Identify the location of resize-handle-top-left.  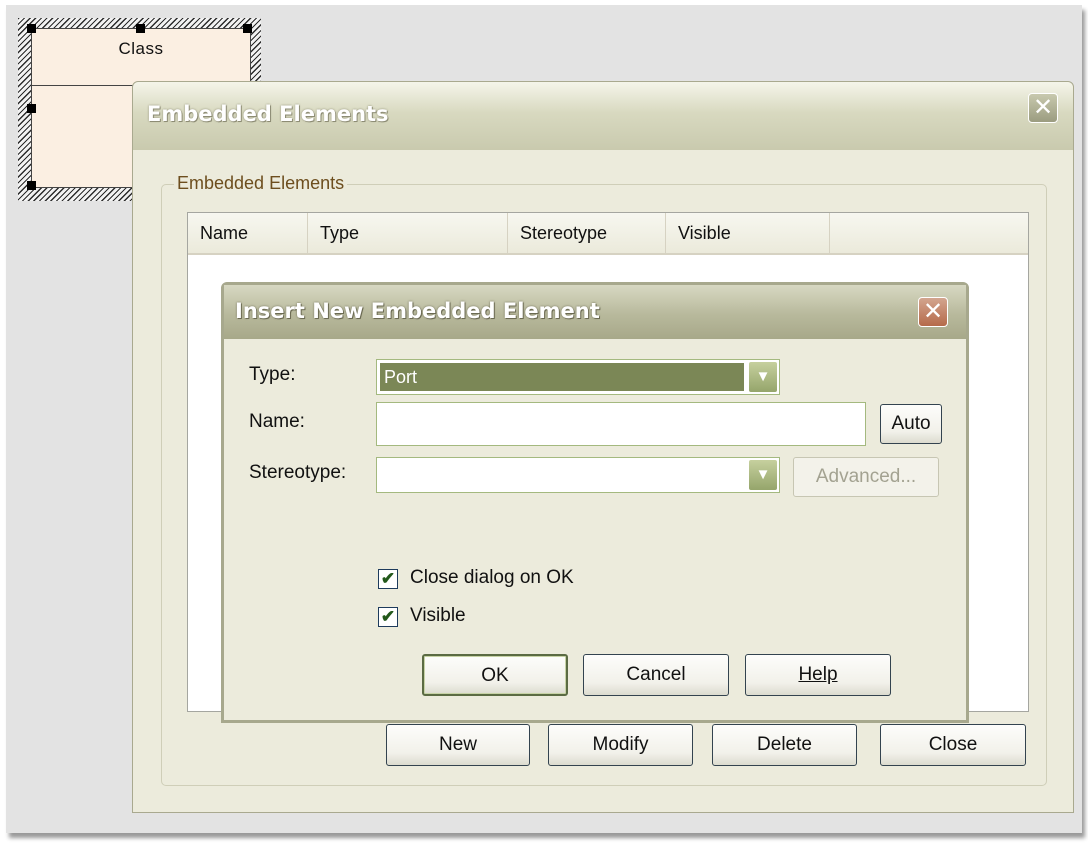
(31, 28).